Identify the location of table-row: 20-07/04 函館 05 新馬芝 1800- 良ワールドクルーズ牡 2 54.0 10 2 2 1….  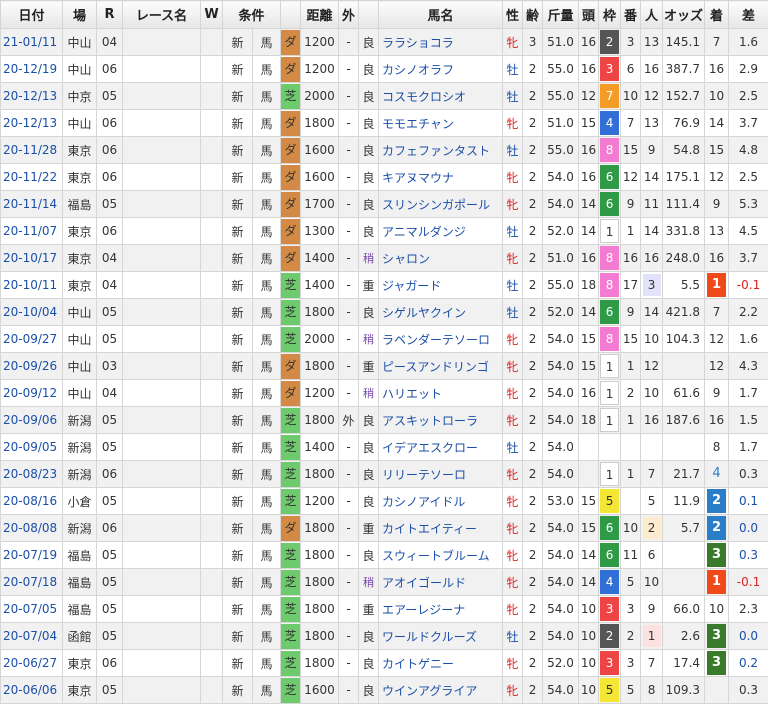
(384, 636).